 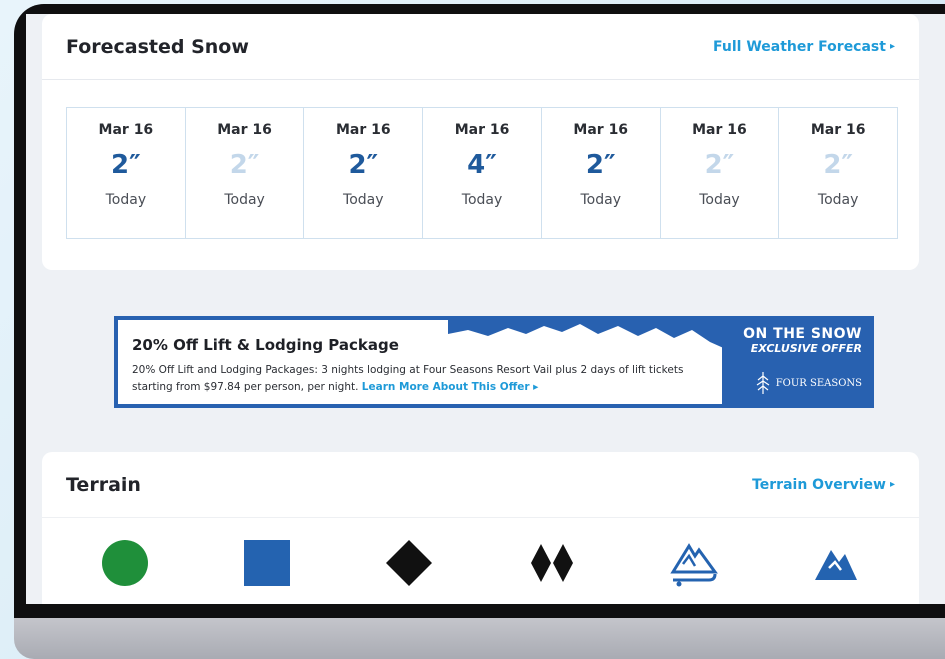 What do you see at coordinates (267, 563) in the screenshot?
I see `blue-square-icon` at bounding box center [267, 563].